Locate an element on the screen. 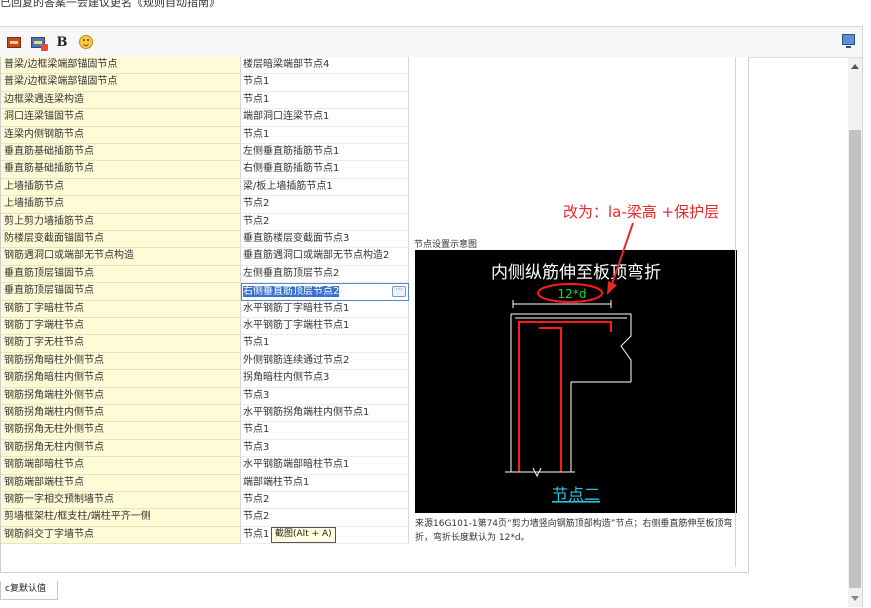 This screenshot has height=608, width=871. table-row: 上墙插筋节点 梁/板上墙插筋节点1 is located at coordinates (205, 187).